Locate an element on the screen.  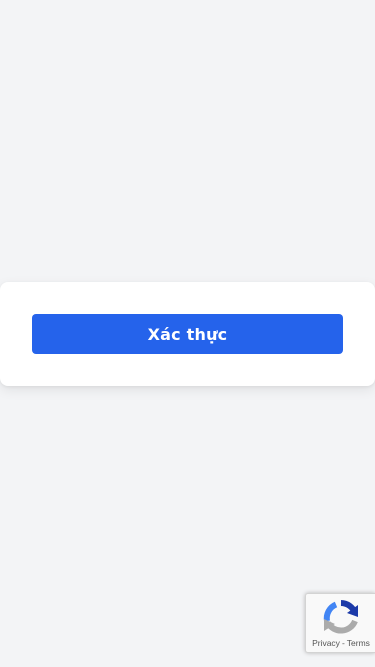
privacy-link: Privacy is located at coordinates (326, 643).